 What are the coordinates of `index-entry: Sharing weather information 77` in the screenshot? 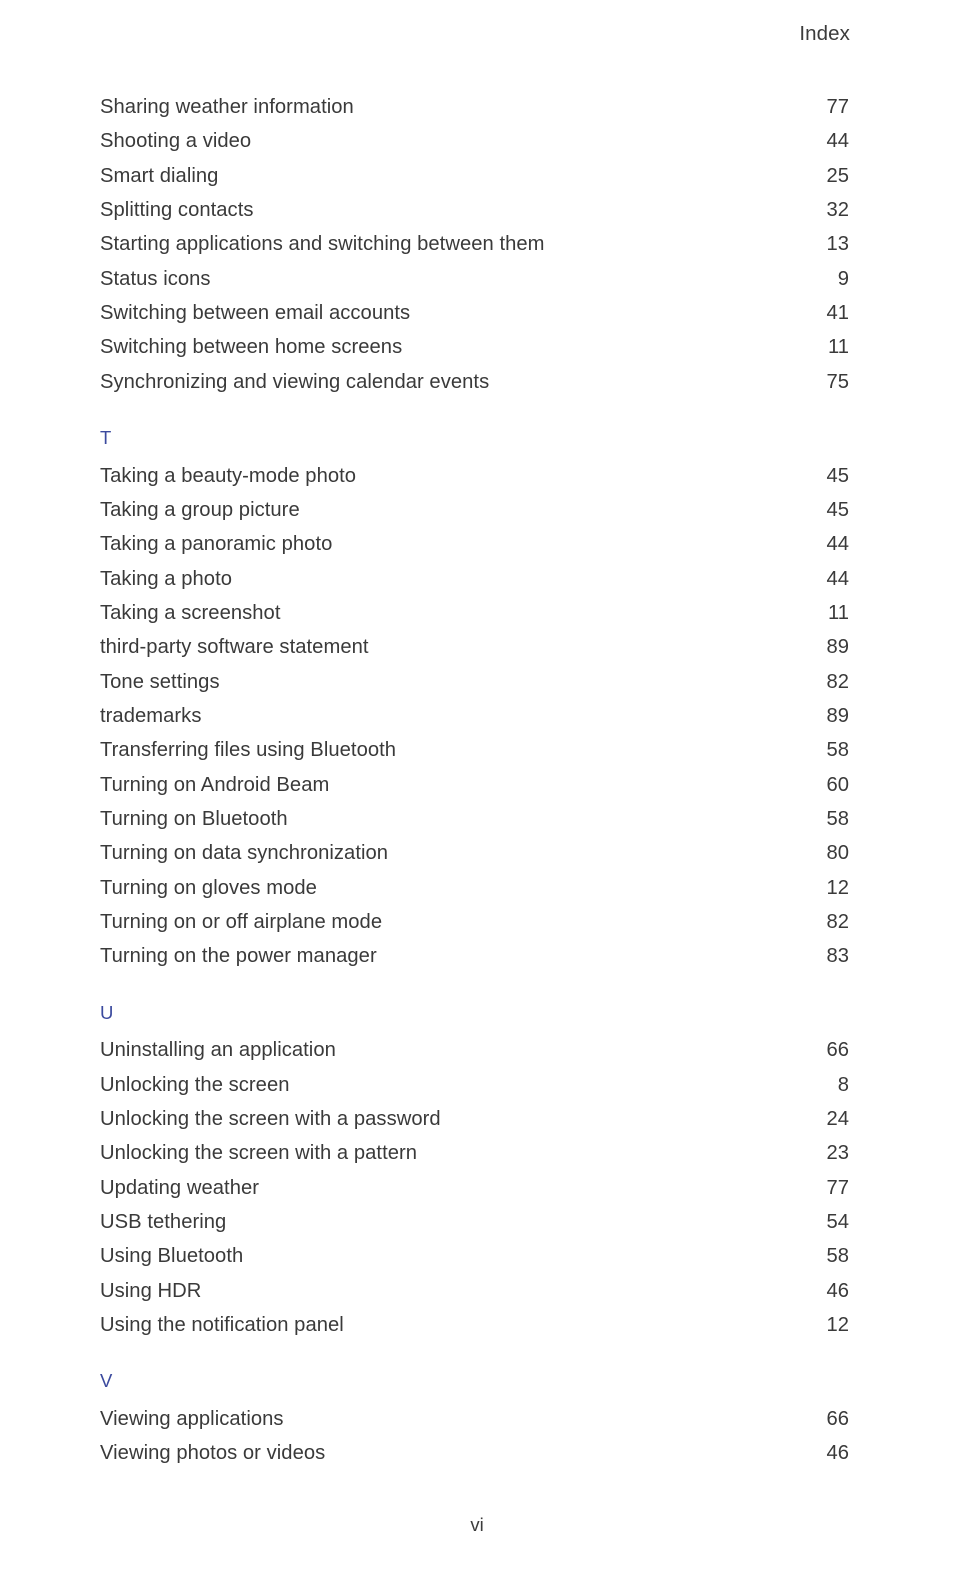 It's located at (474, 107).